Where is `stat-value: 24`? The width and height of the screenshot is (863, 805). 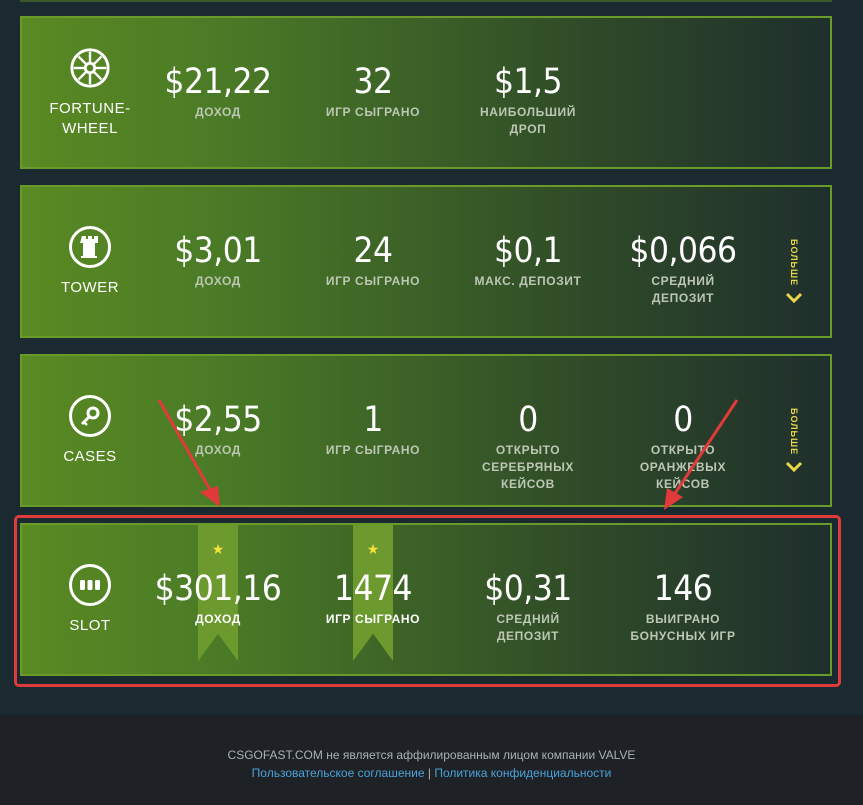
stat-value: 24 is located at coordinates (373, 251).